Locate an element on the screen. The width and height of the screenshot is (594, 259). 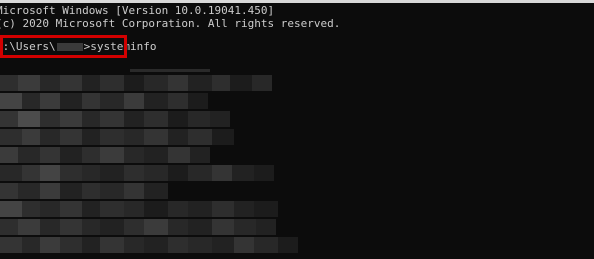
command-highlight-box is located at coordinates (63, 46).